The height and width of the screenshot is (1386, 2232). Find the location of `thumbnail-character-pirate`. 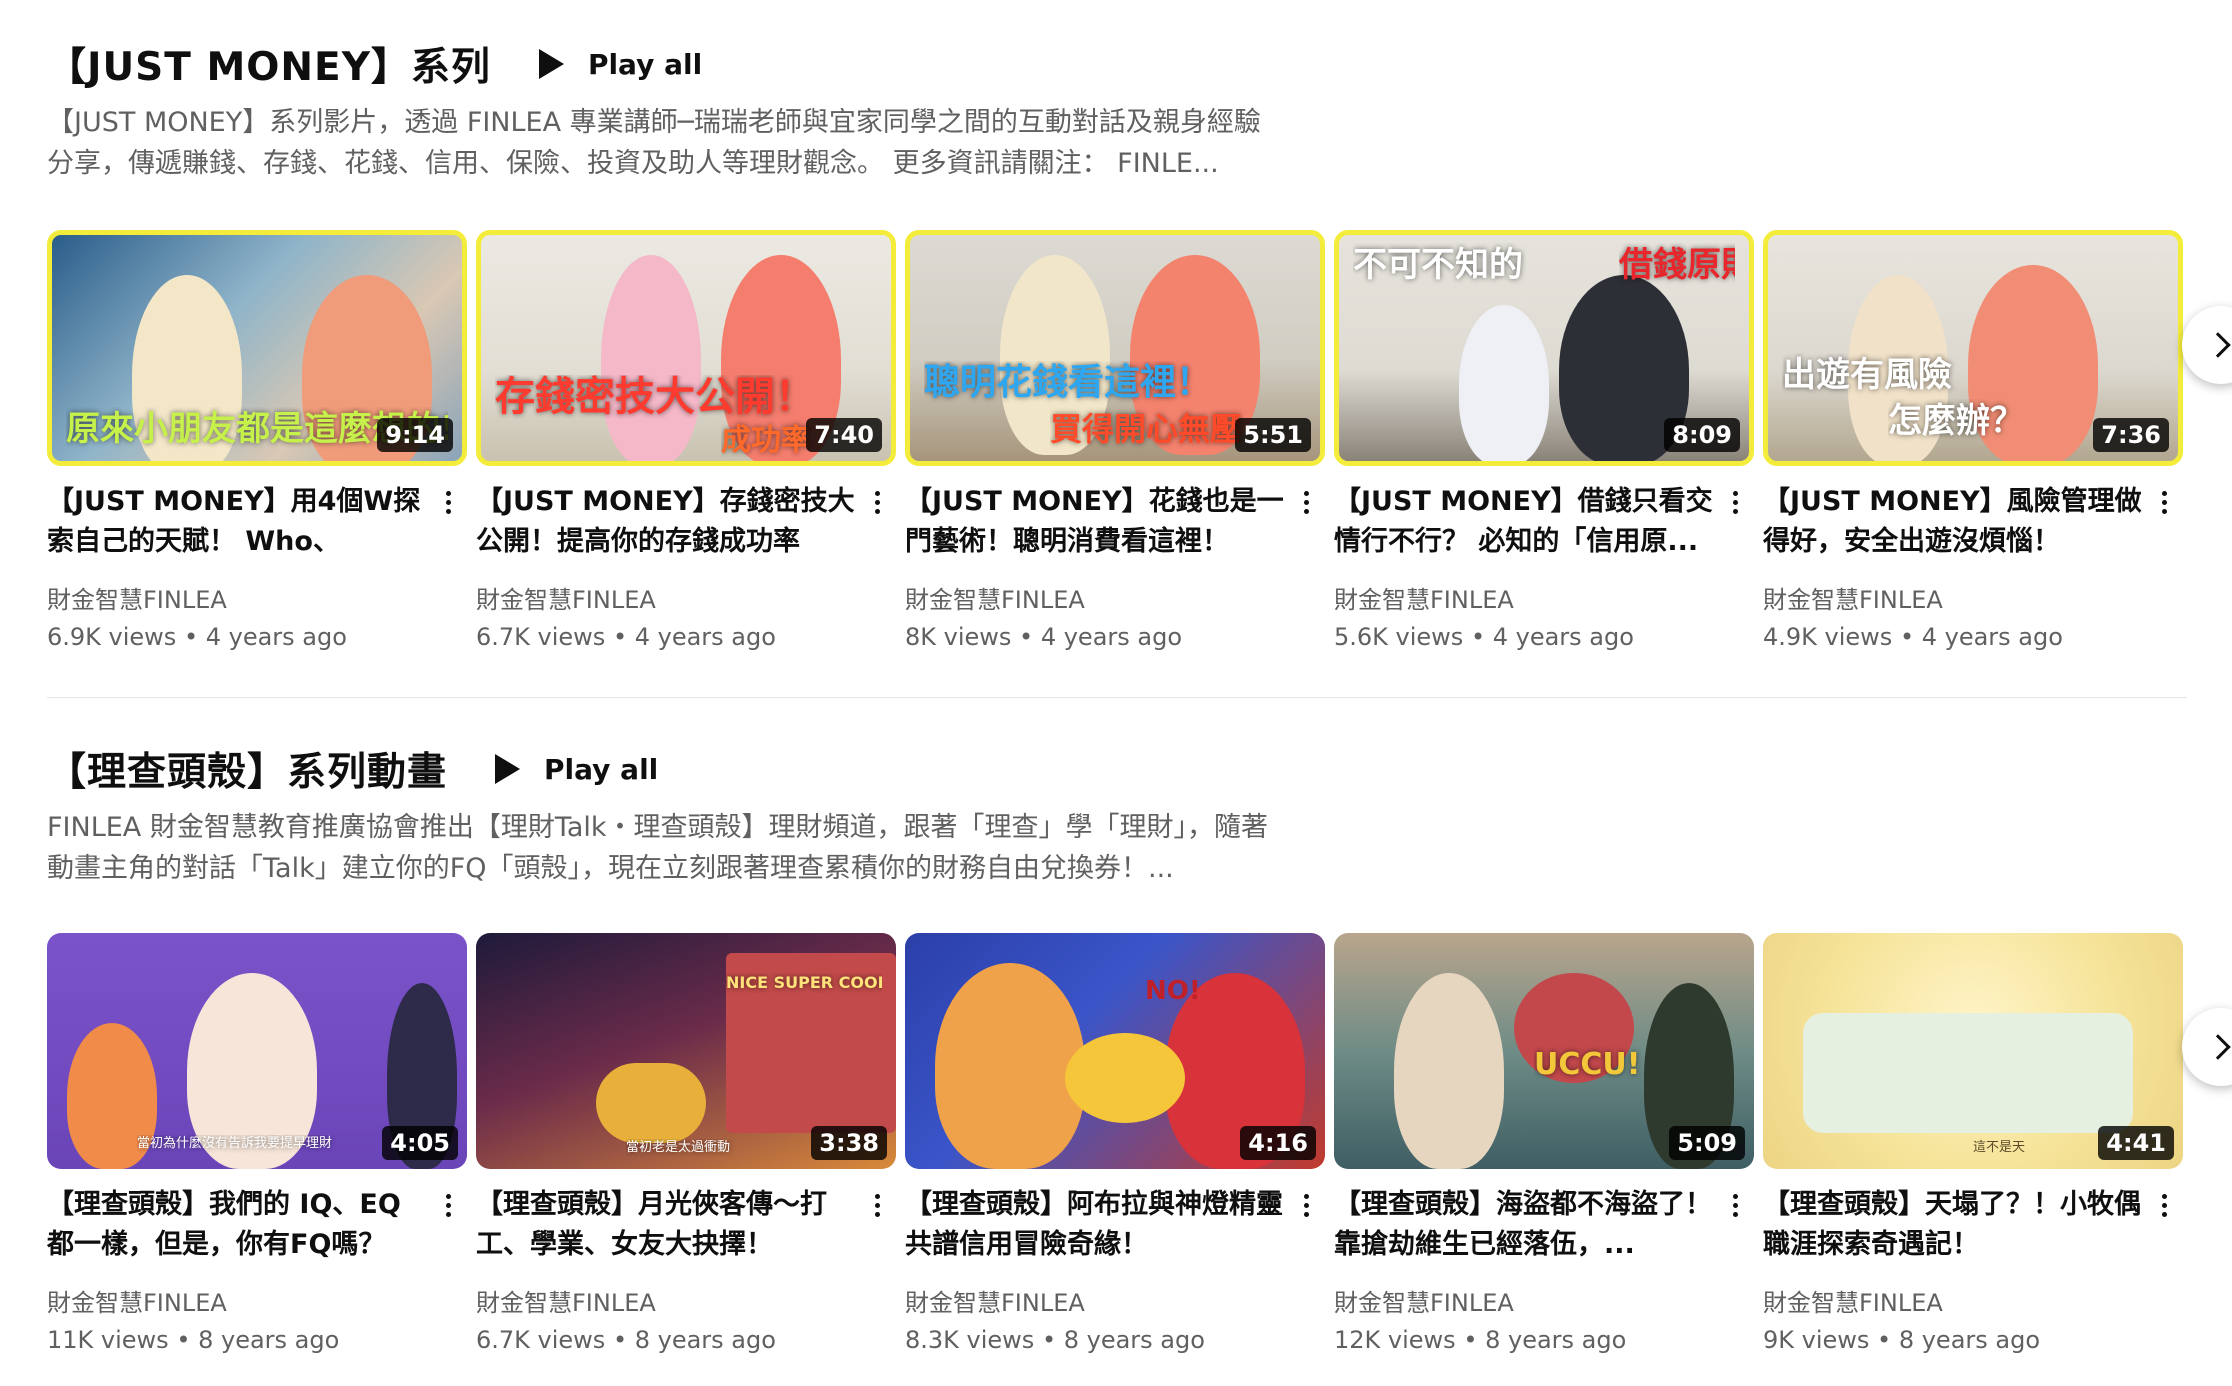

thumbnail-character-pirate is located at coordinates (1449, 1071).